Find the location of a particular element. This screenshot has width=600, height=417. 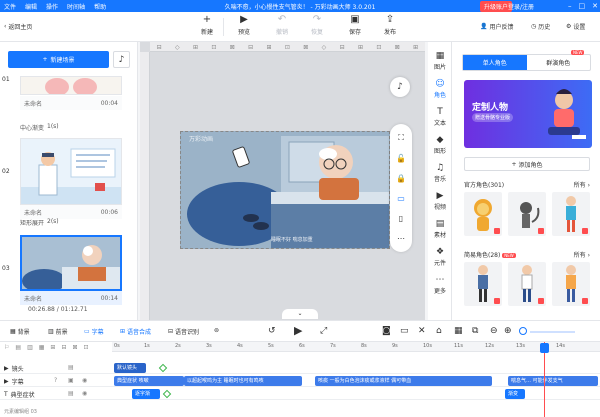

tab-image: ▦ 图片 is located at coordinates (440, 62).